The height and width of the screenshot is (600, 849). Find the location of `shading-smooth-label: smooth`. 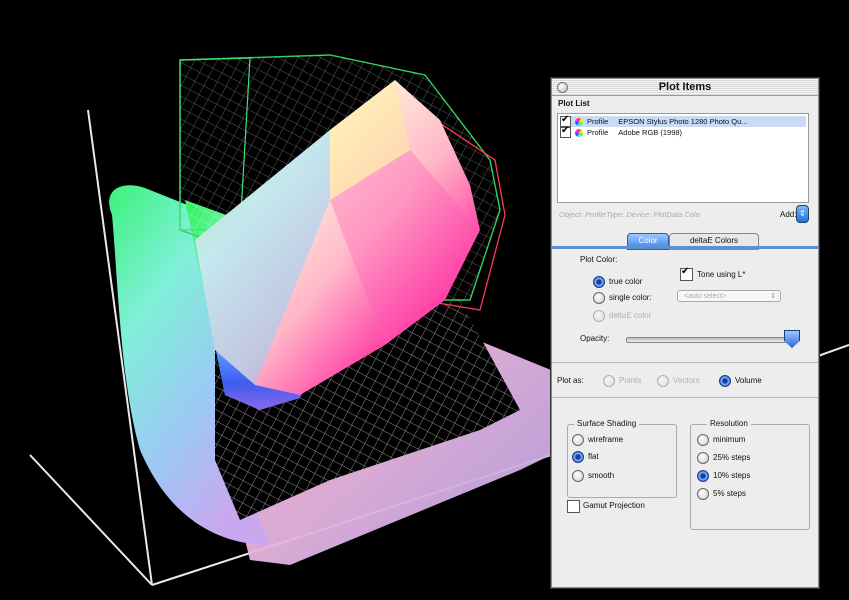

shading-smooth-label: smooth is located at coordinates (601, 475).